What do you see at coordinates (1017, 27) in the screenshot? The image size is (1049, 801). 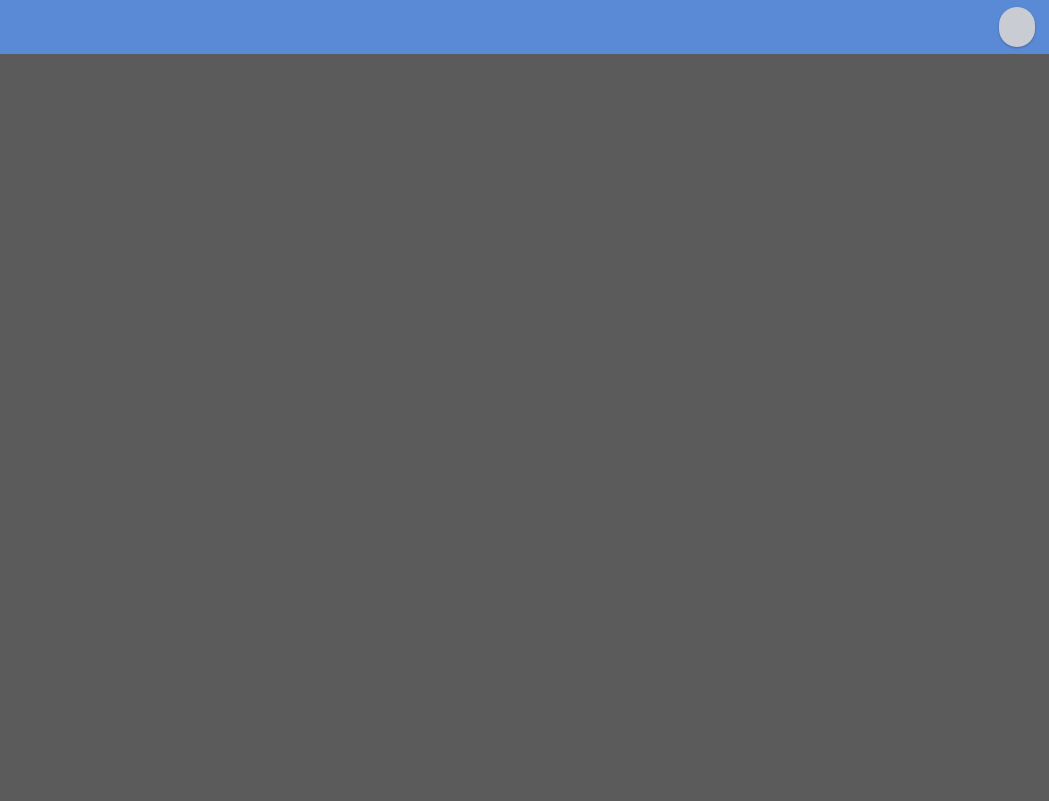 I see `exit-browse-button` at bounding box center [1017, 27].